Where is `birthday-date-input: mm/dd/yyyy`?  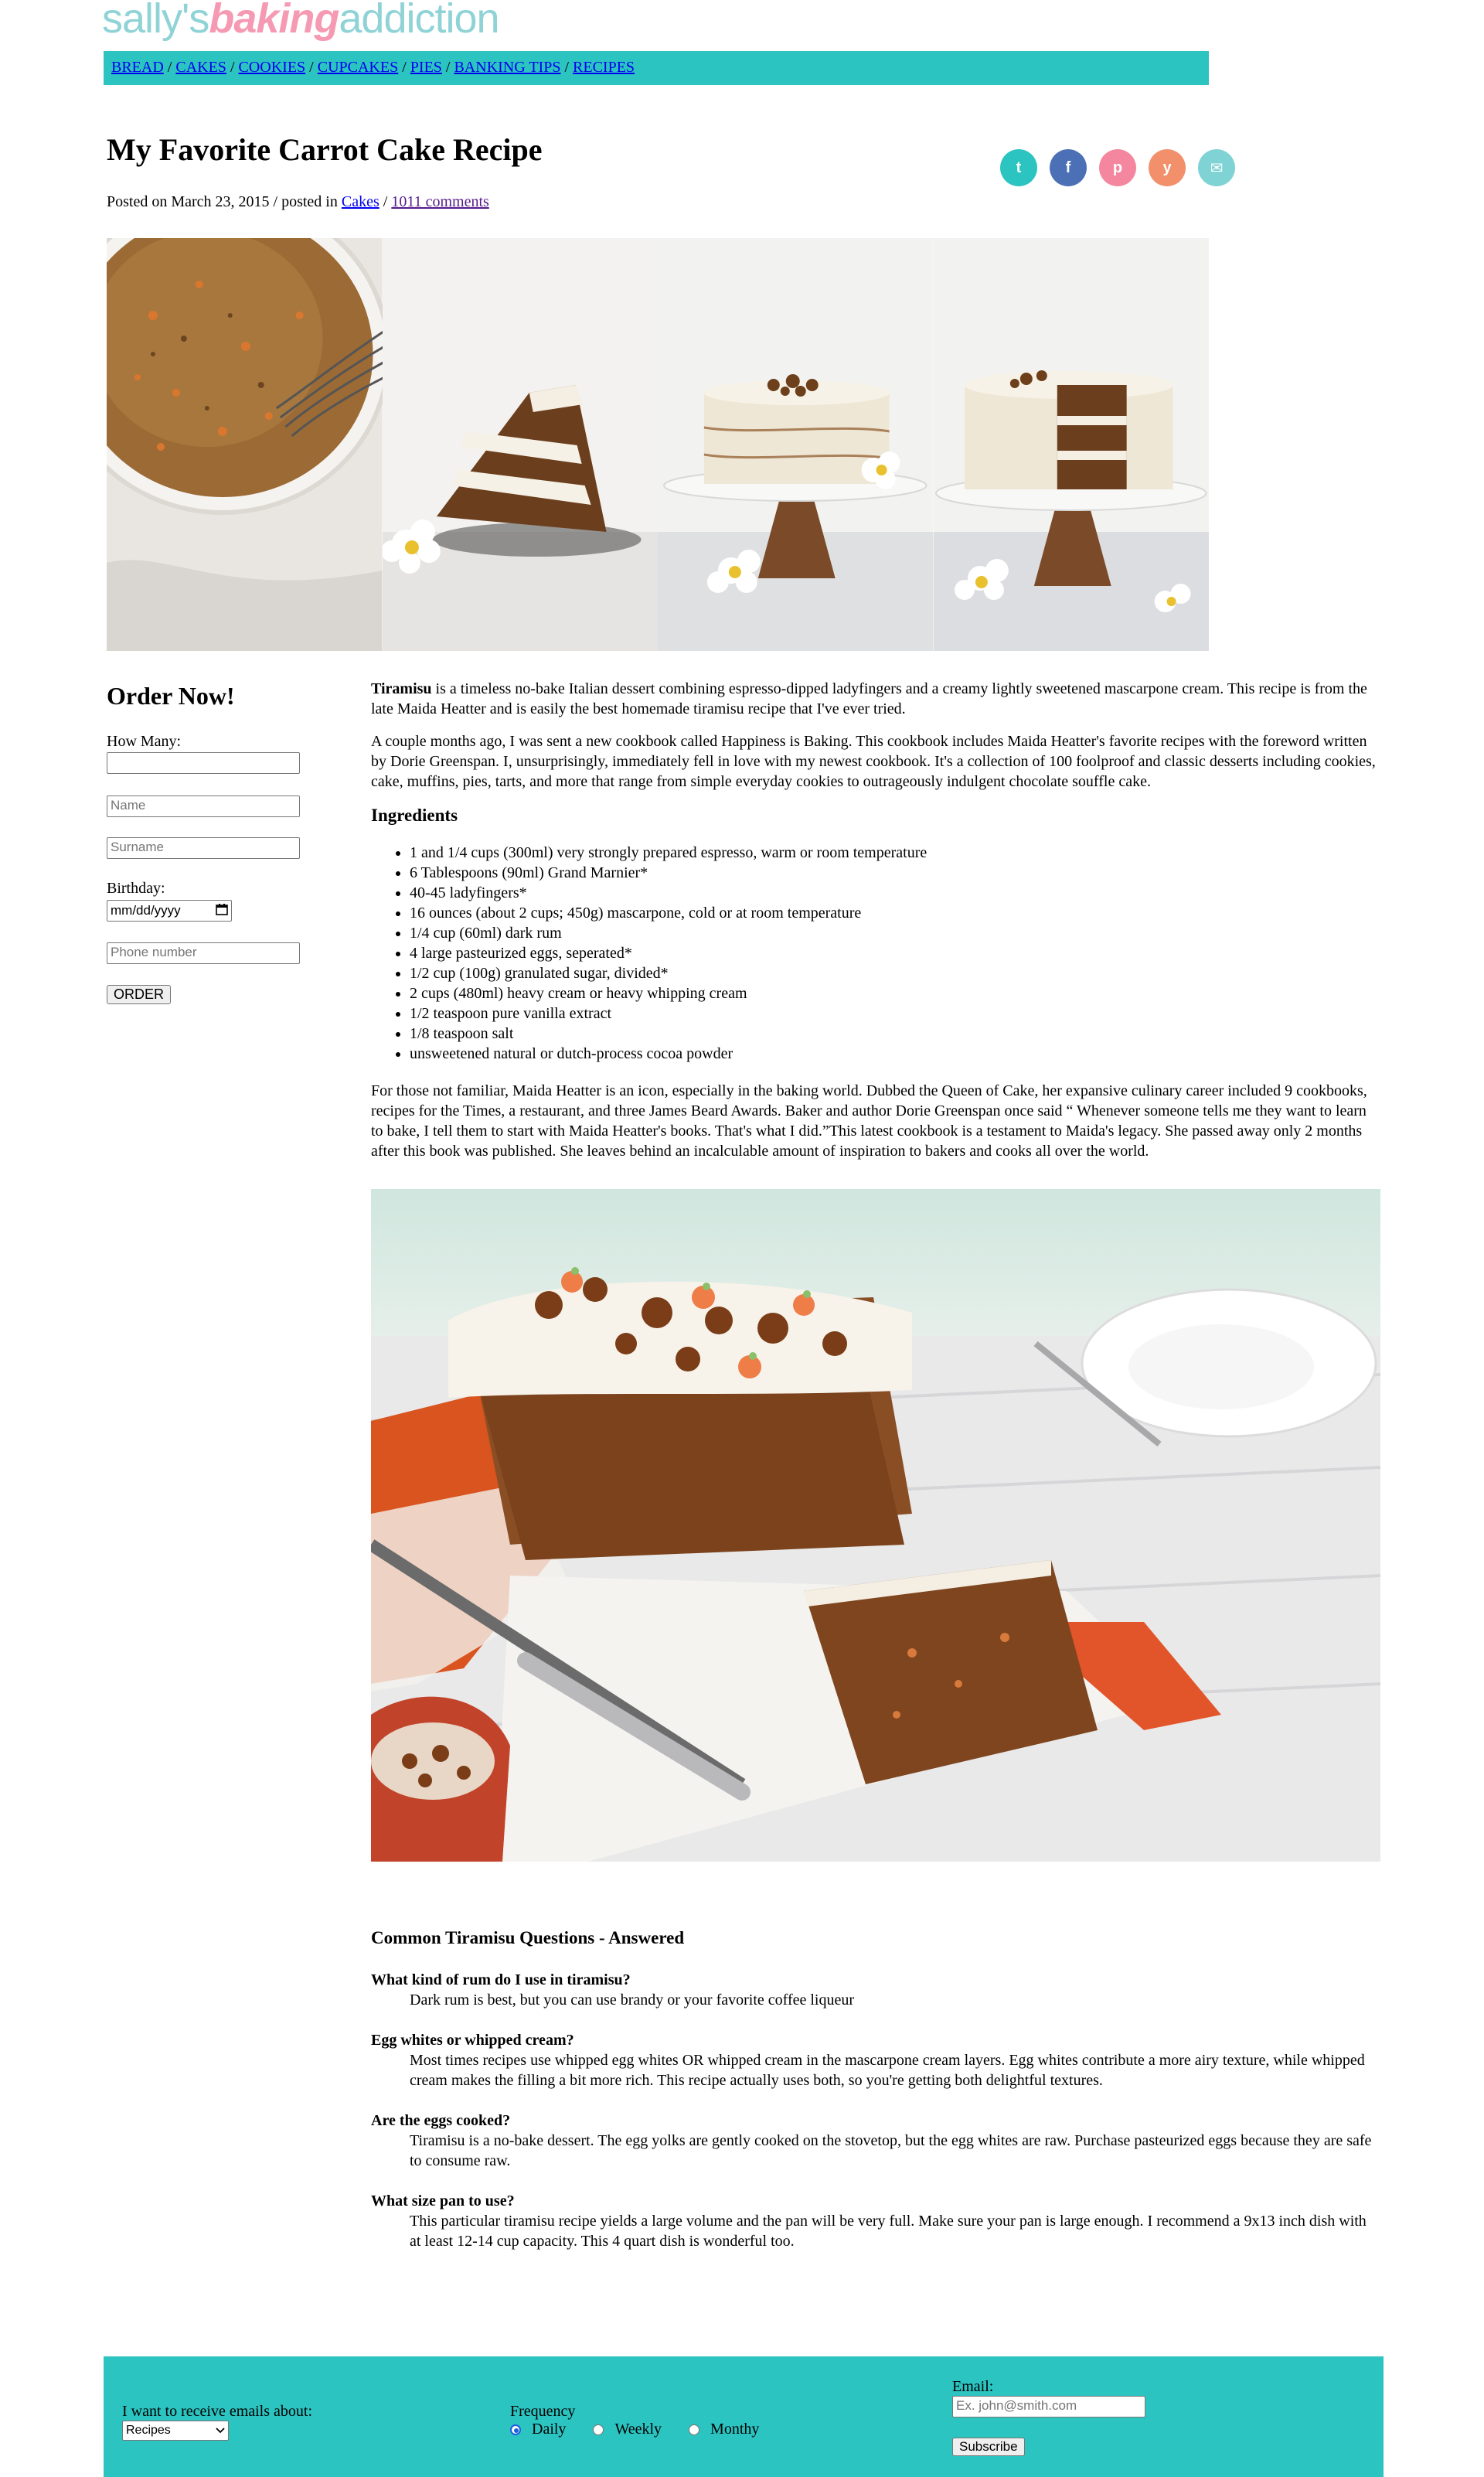
birthday-date-input: mm/dd/yyyy is located at coordinates (169, 911).